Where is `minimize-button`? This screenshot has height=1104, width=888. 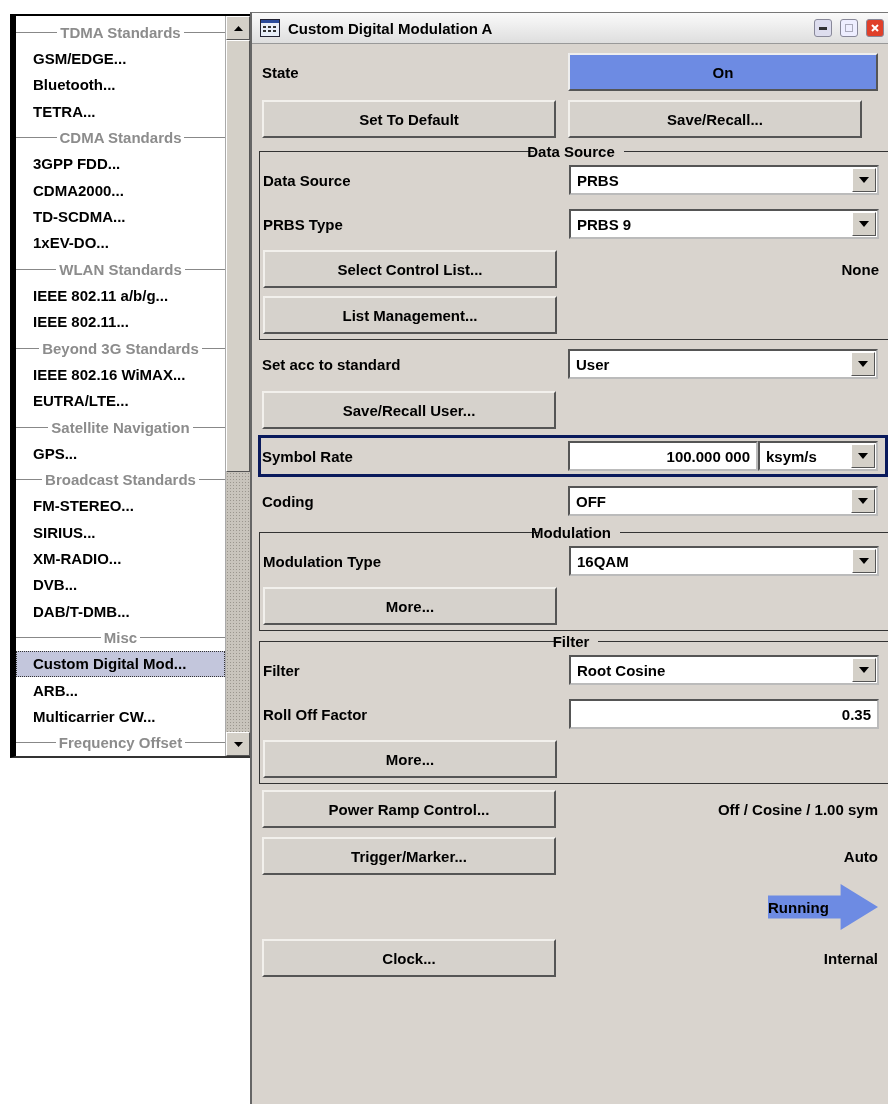
minimize-button is located at coordinates (823, 28).